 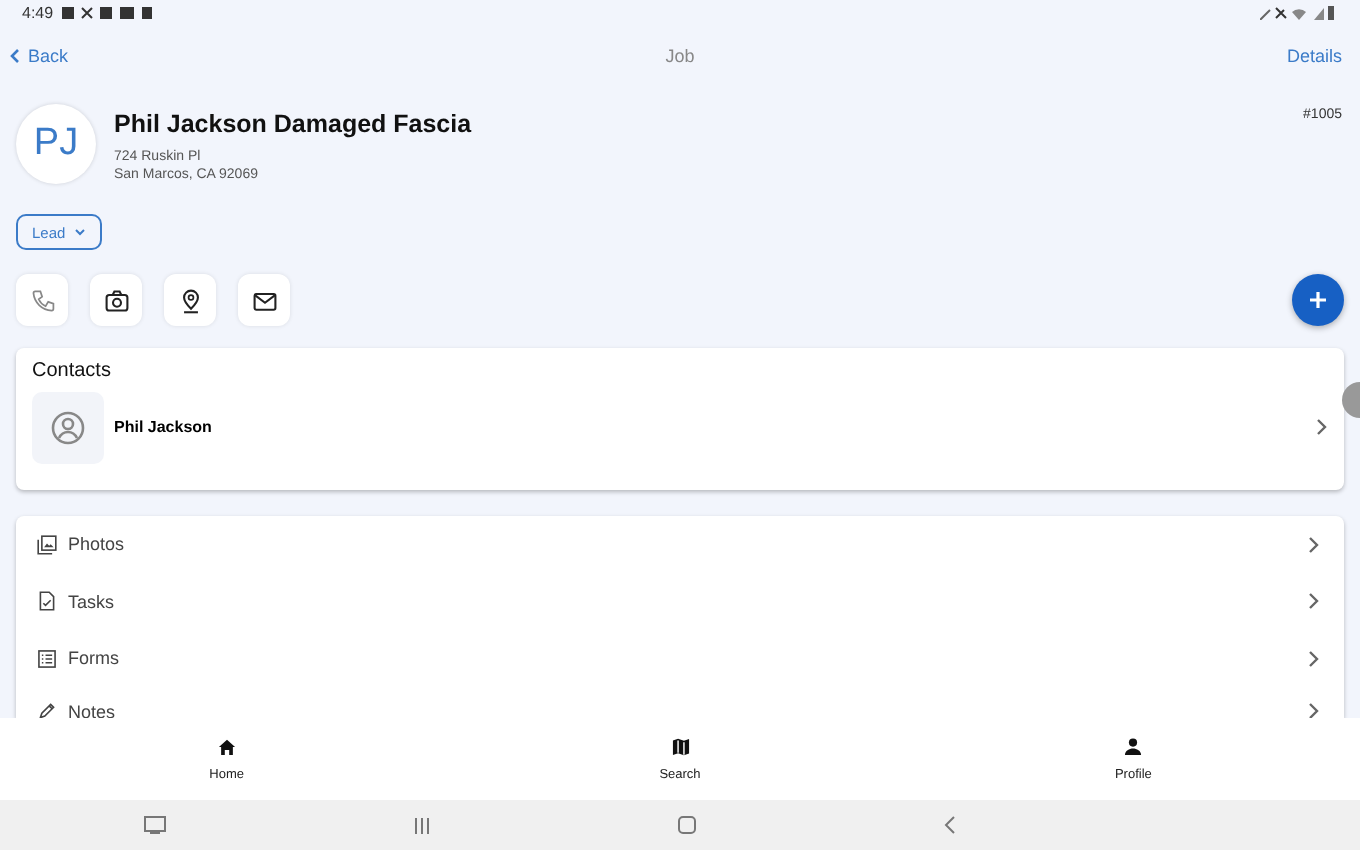 I want to click on location-pin-button, so click(x=190, y=300).